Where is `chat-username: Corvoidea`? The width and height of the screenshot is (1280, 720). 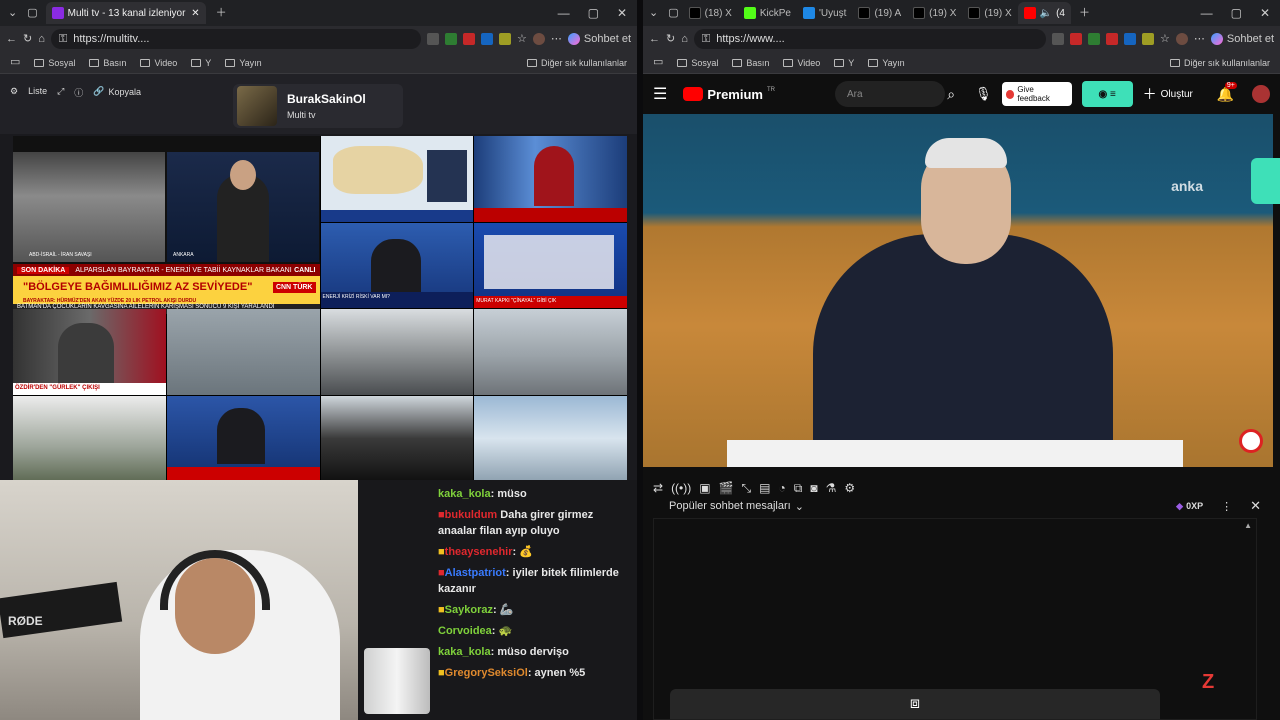
chat-username: Corvoidea is located at coordinates (465, 631).